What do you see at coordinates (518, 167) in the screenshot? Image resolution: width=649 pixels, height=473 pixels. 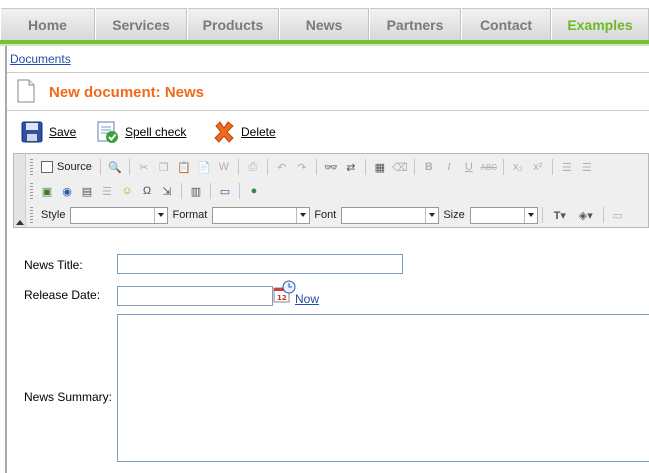 I see `subscript-icon: x₂` at bounding box center [518, 167].